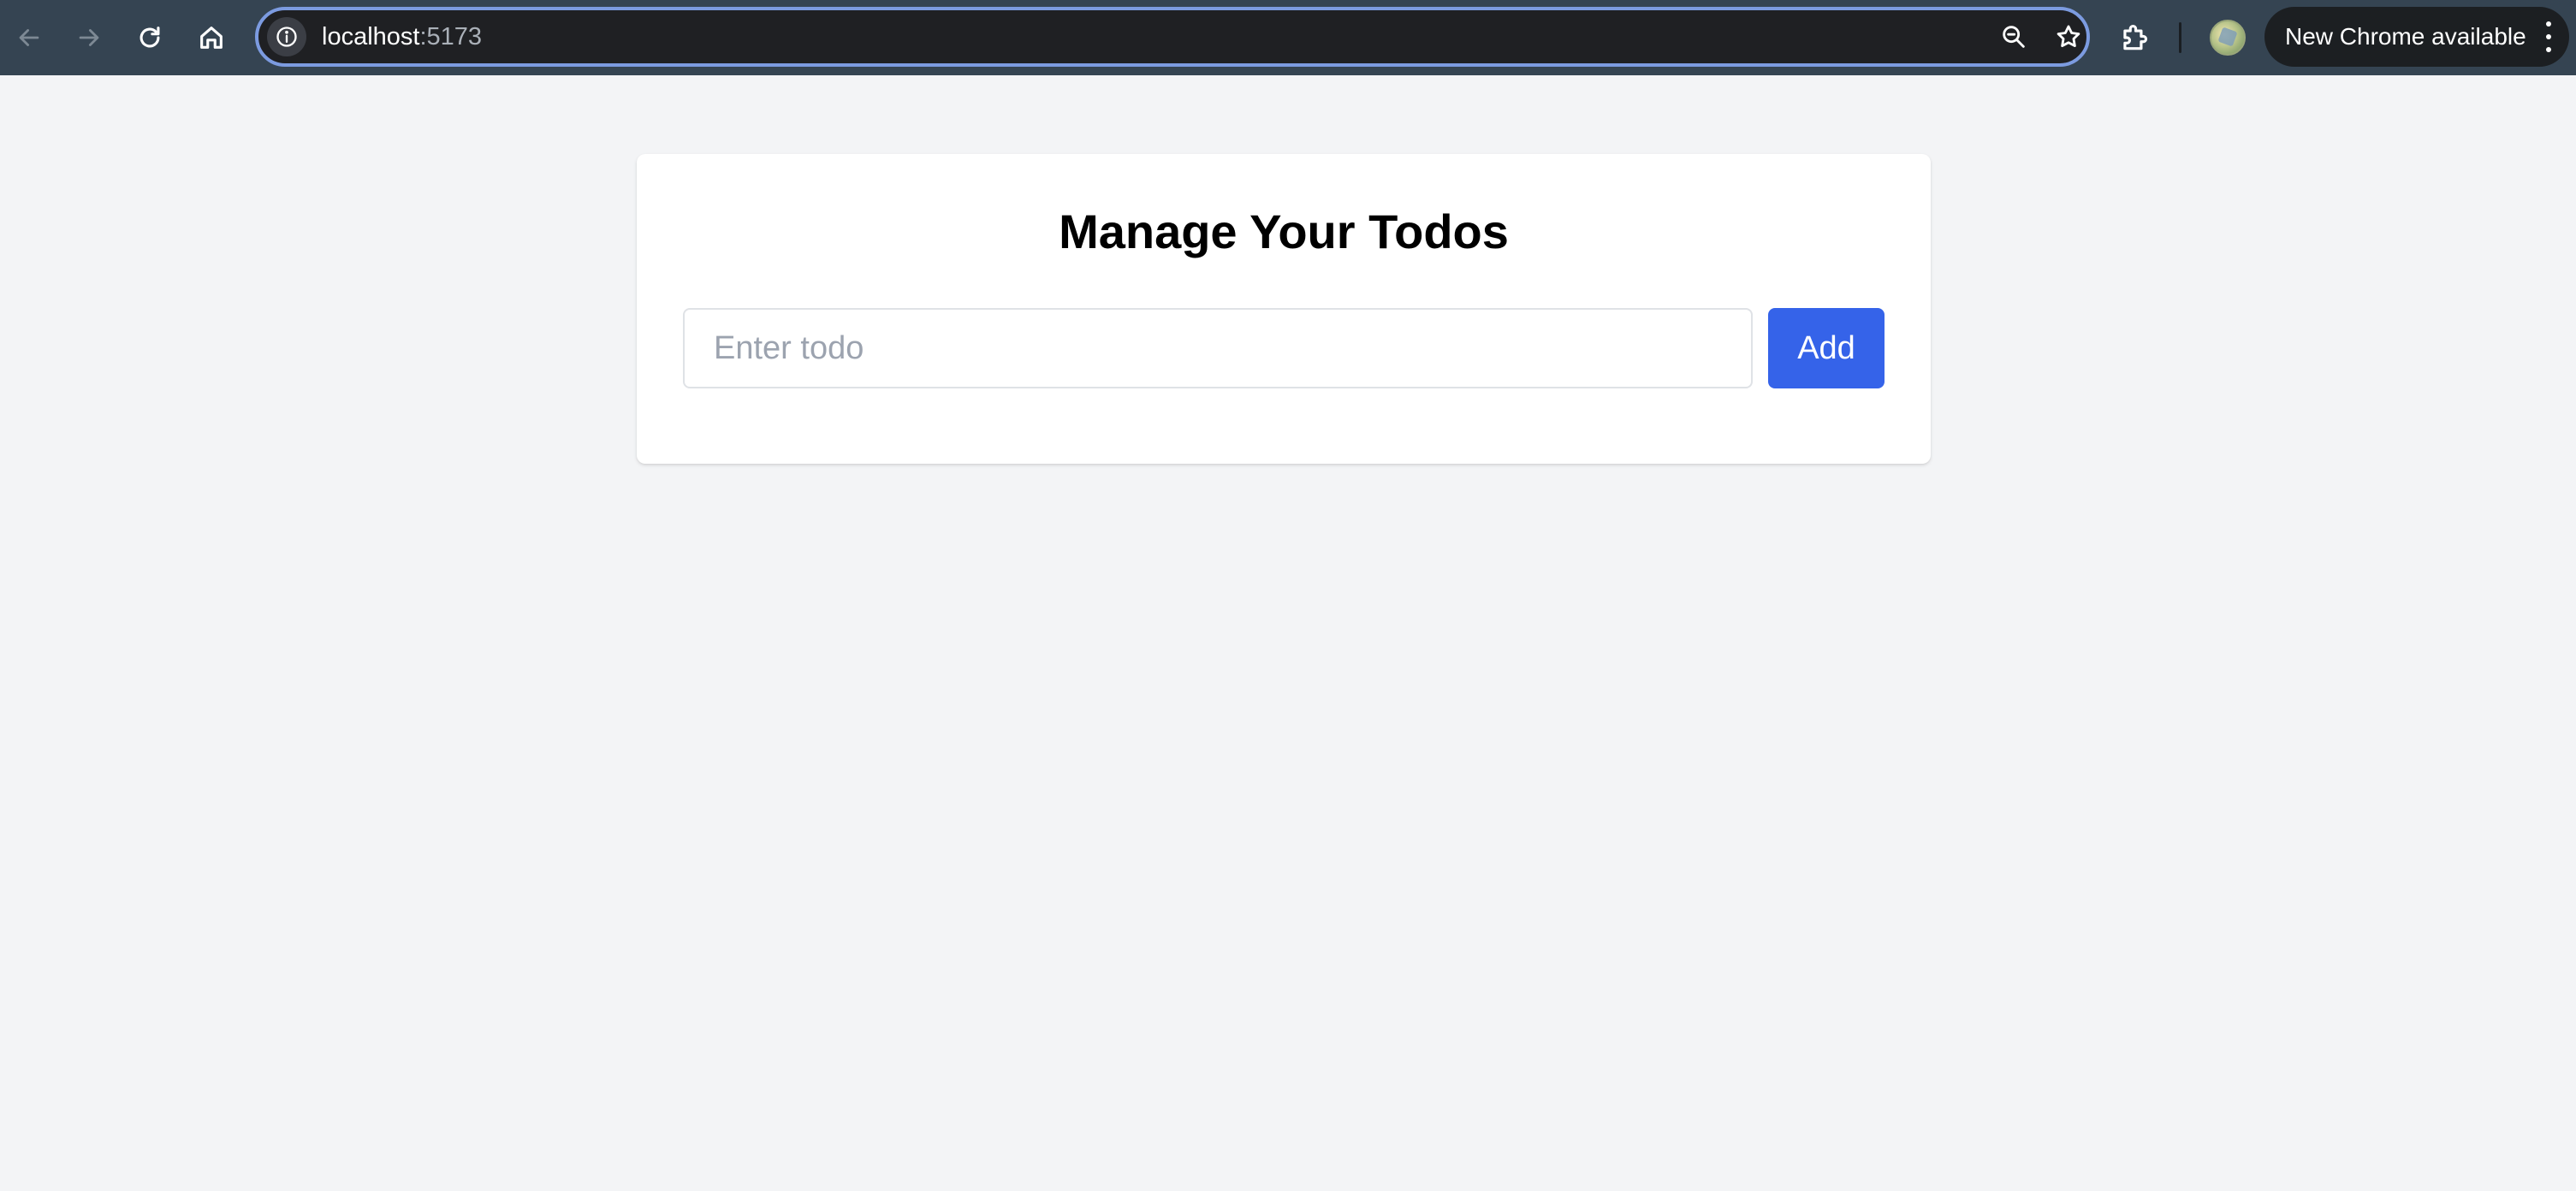 This screenshot has width=2576, height=1191. What do you see at coordinates (2548, 36) in the screenshot?
I see `more-menu-icon` at bounding box center [2548, 36].